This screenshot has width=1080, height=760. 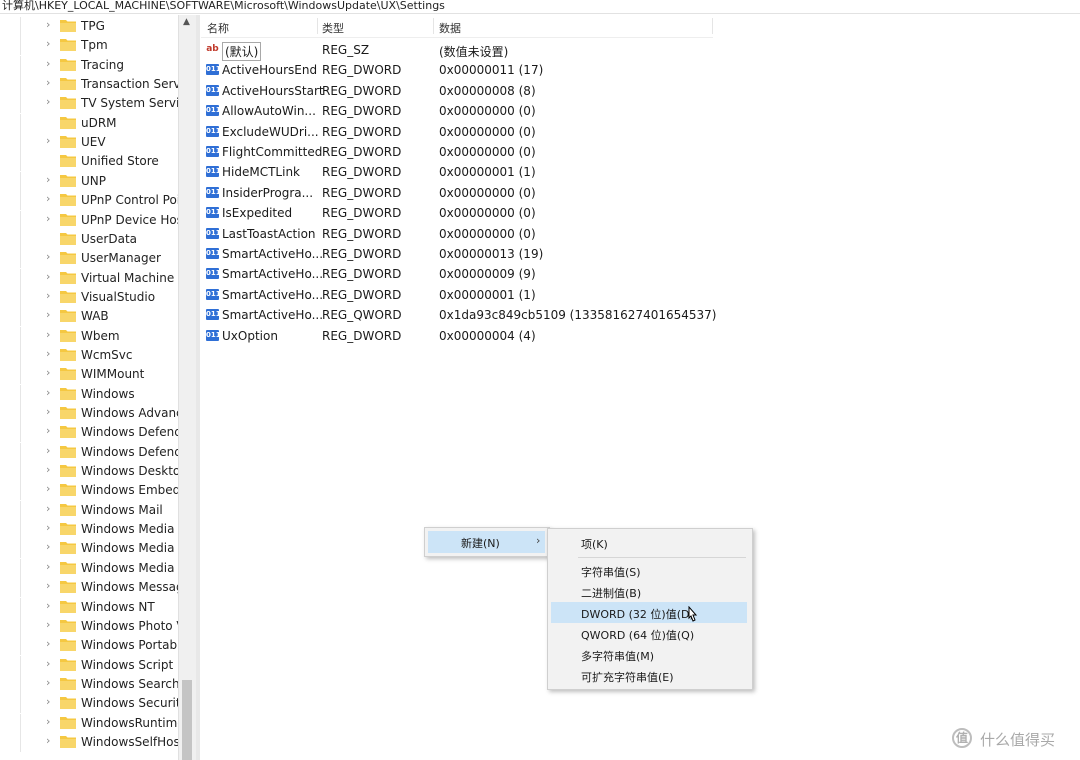 What do you see at coordinates (89, 278) in the screenshot?
I see `tree-item: › Virtual Machine` at bounding box center [89, 278].